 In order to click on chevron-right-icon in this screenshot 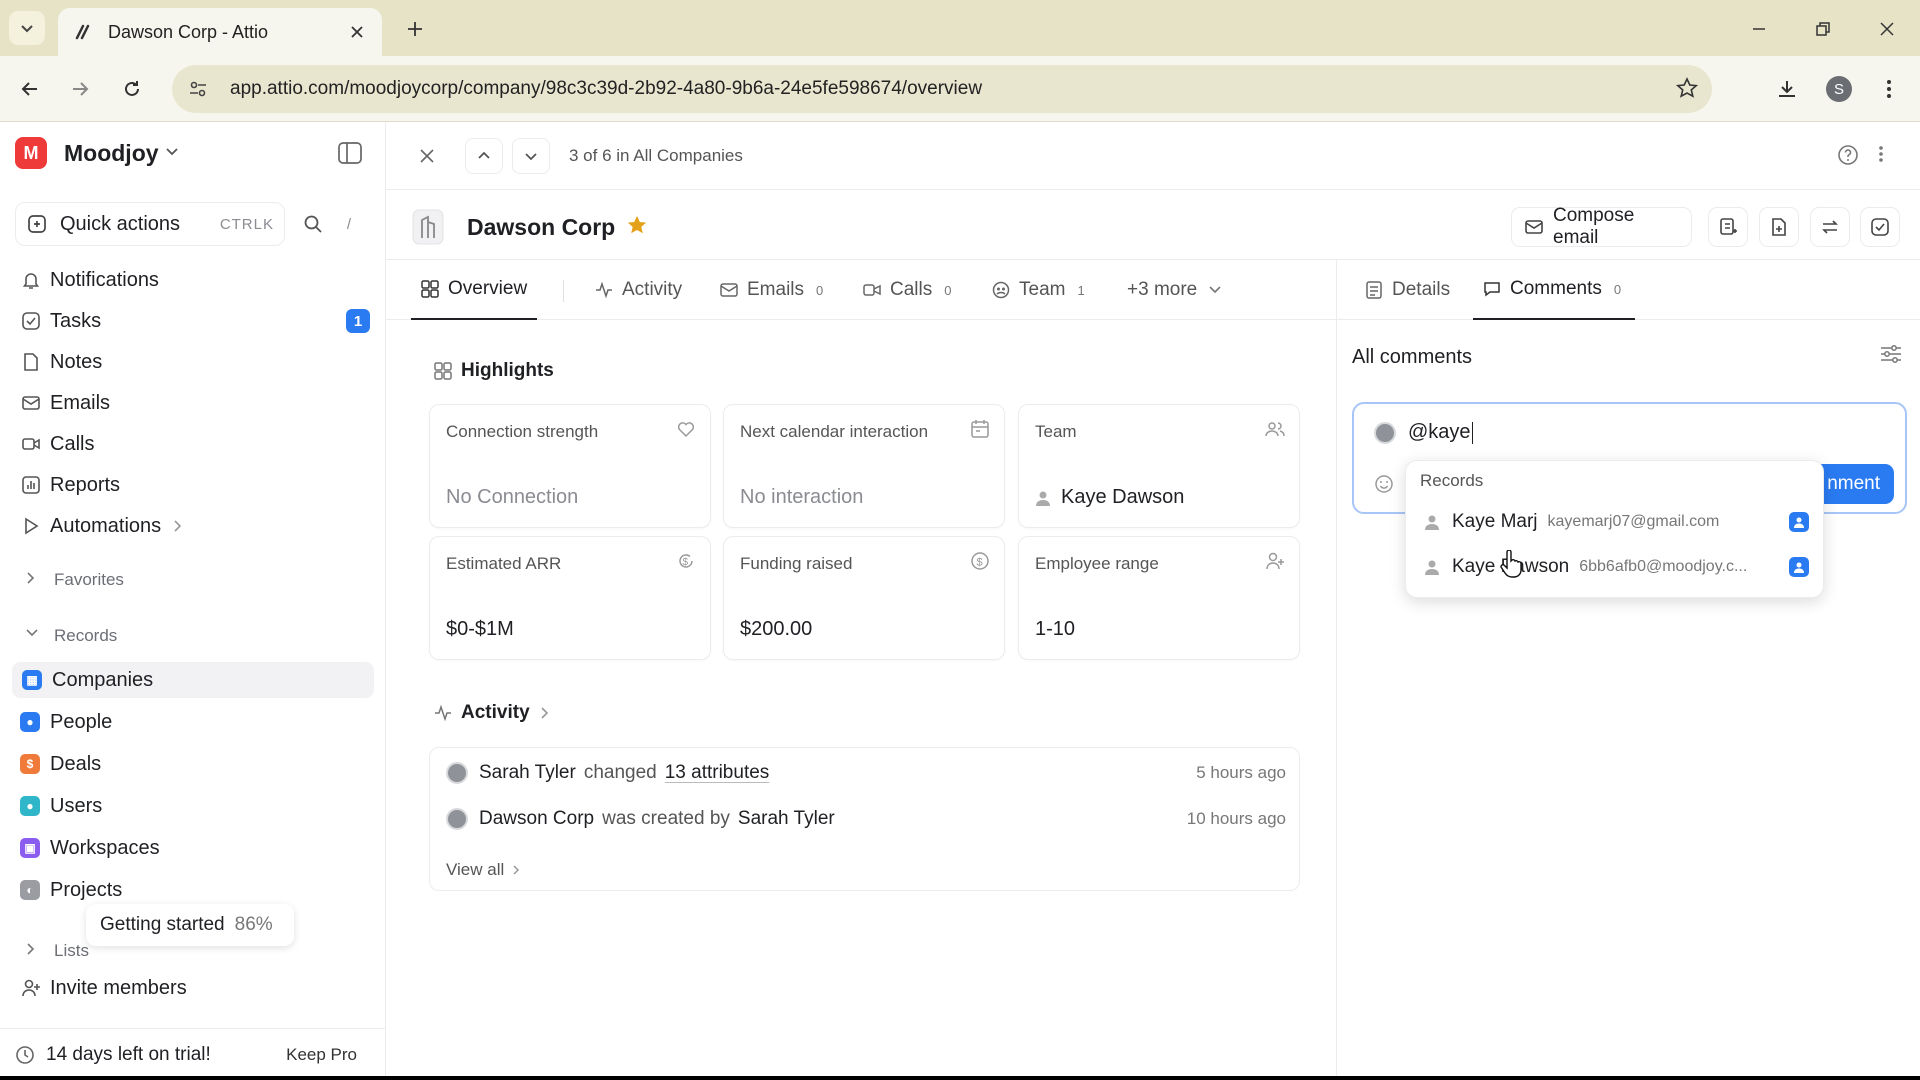, I will do `click(516, 870)`.